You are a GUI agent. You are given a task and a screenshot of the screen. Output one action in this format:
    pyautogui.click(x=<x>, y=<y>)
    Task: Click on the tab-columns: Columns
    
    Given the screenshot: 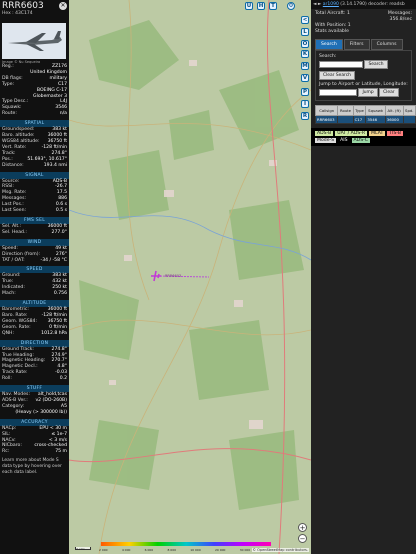 What is the action you would take?
    pyautogui.click(x=386, y=44)
    